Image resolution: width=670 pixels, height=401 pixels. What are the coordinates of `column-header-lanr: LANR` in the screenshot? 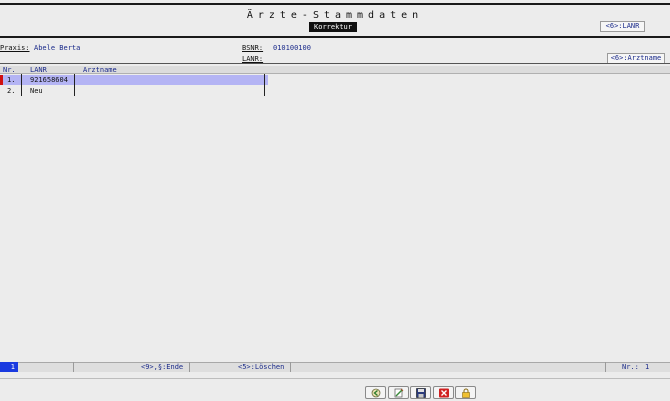 It's located at (38, 70).